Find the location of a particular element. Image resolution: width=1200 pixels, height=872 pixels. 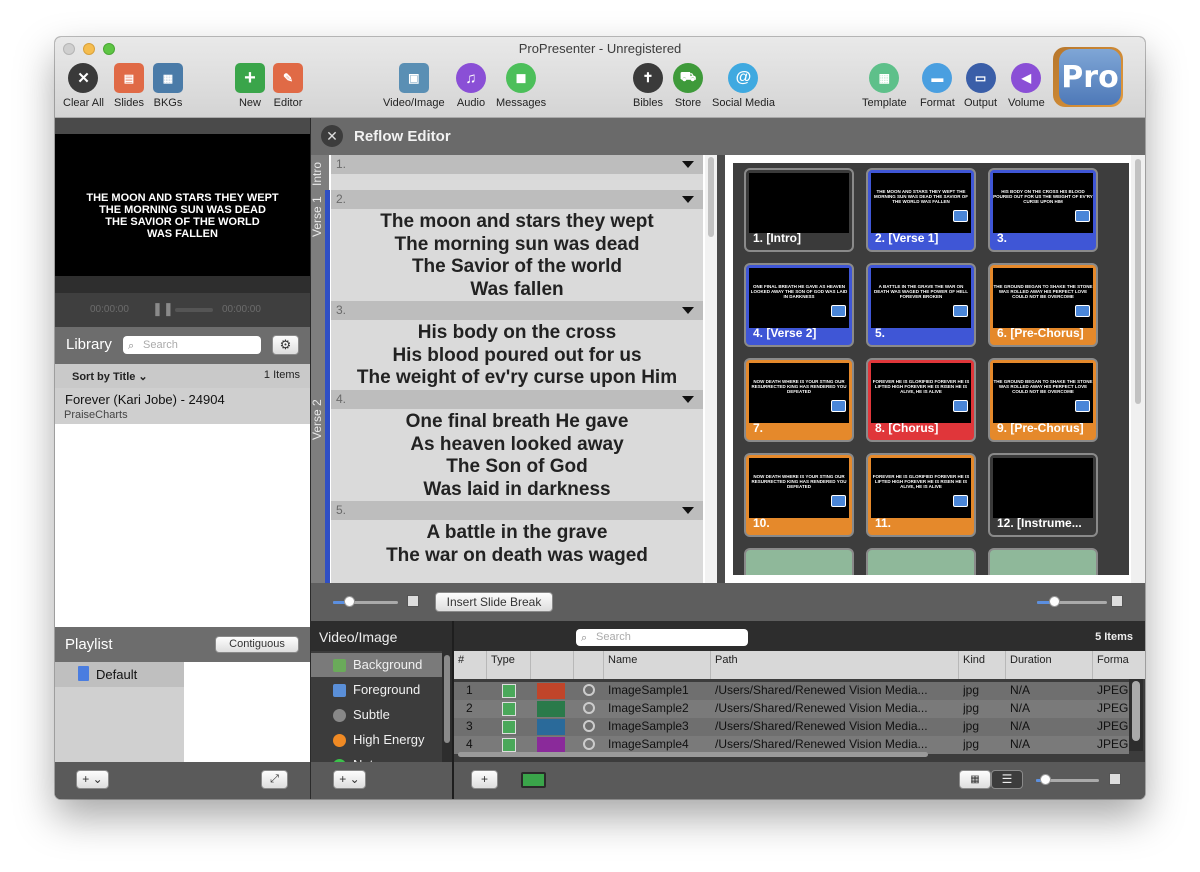

close-reflow-icon: ✕ is located at coordinates (332, 136).